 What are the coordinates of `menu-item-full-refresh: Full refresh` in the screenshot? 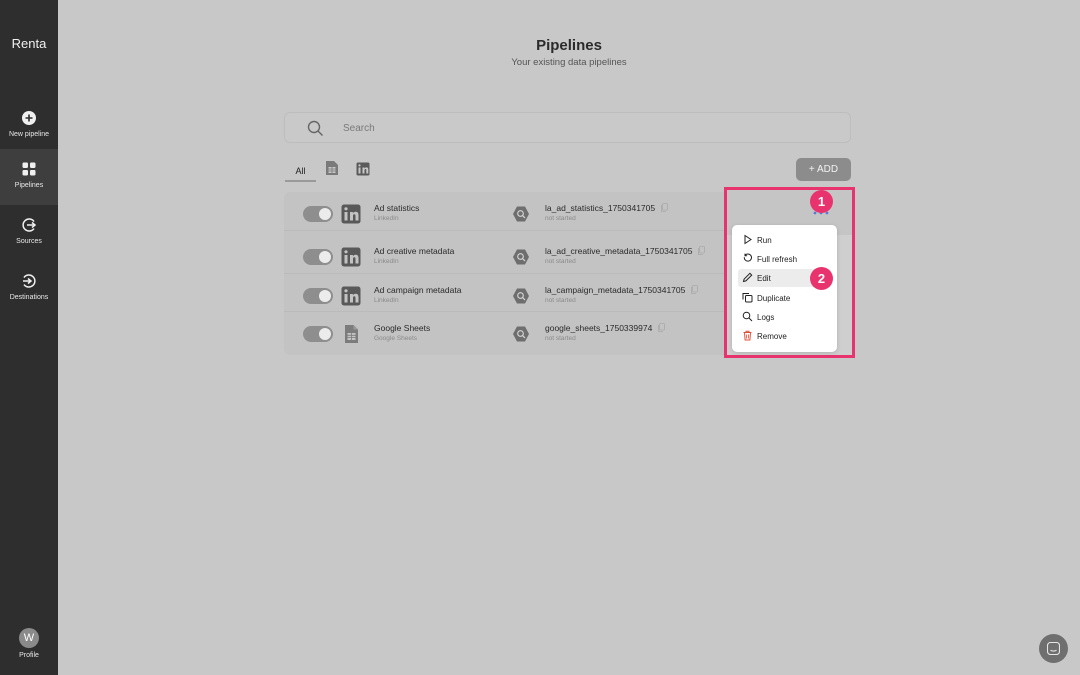 It's located at (784, 259).